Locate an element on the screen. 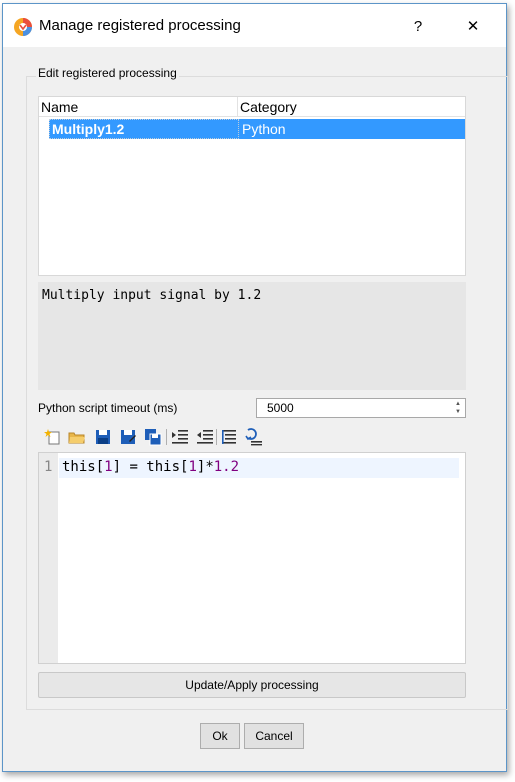  table-row: Multiply1.2 Python is located at coordinates (257, 129).